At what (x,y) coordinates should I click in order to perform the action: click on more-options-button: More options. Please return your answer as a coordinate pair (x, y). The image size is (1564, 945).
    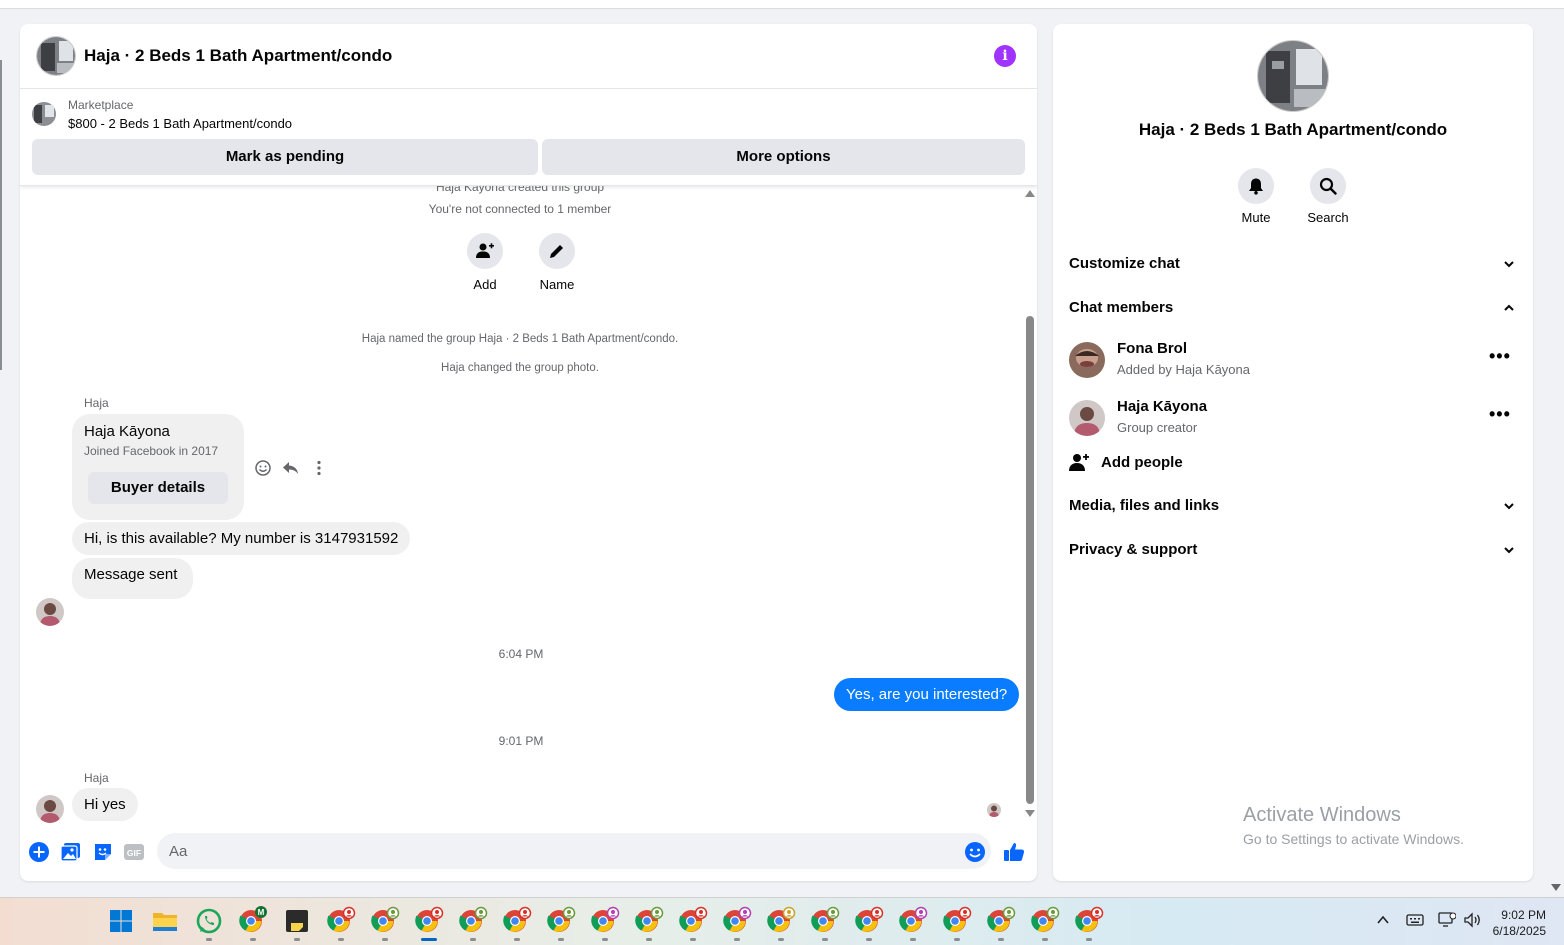
    Looking at the image, I should click on (783, 157).